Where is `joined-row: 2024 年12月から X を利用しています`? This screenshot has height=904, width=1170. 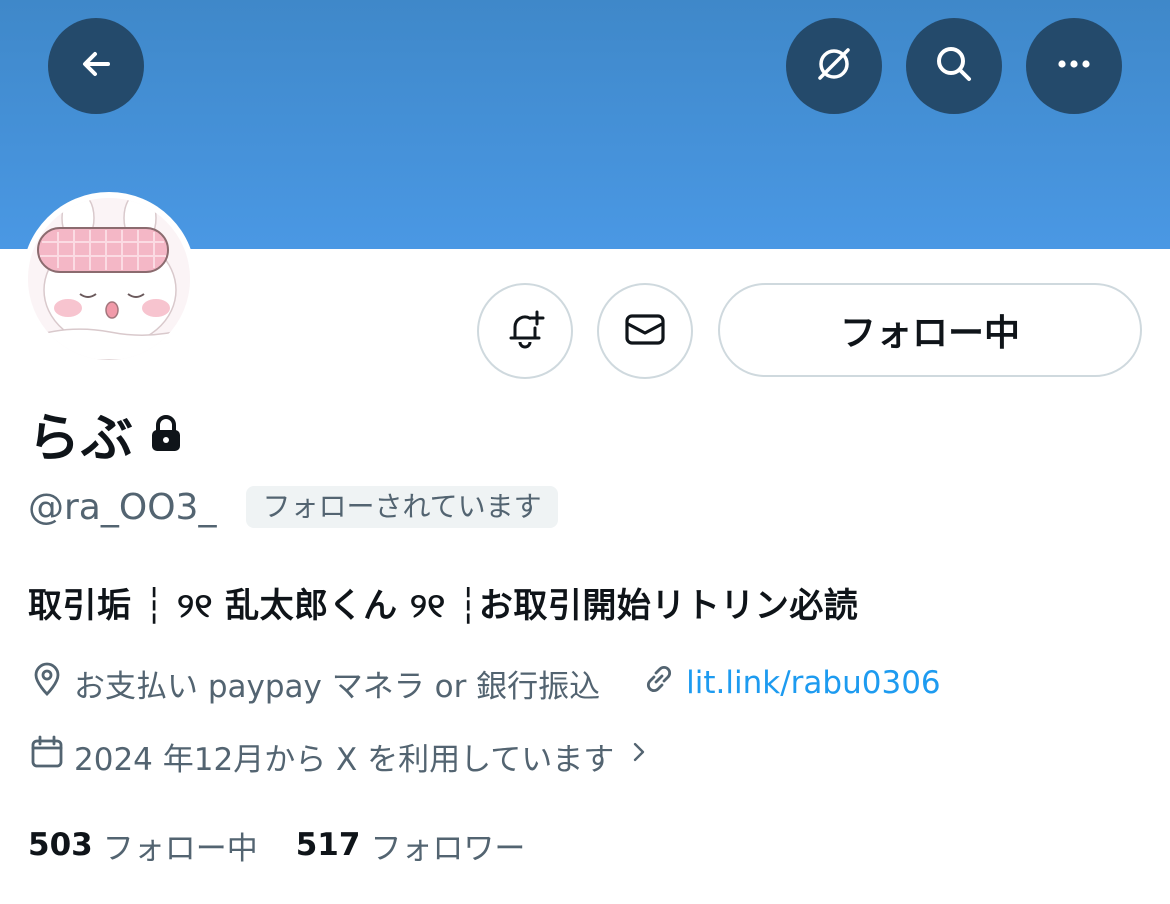 joined-row: 2024 年12月から X を利用しています is located at coordinates (345, 756).